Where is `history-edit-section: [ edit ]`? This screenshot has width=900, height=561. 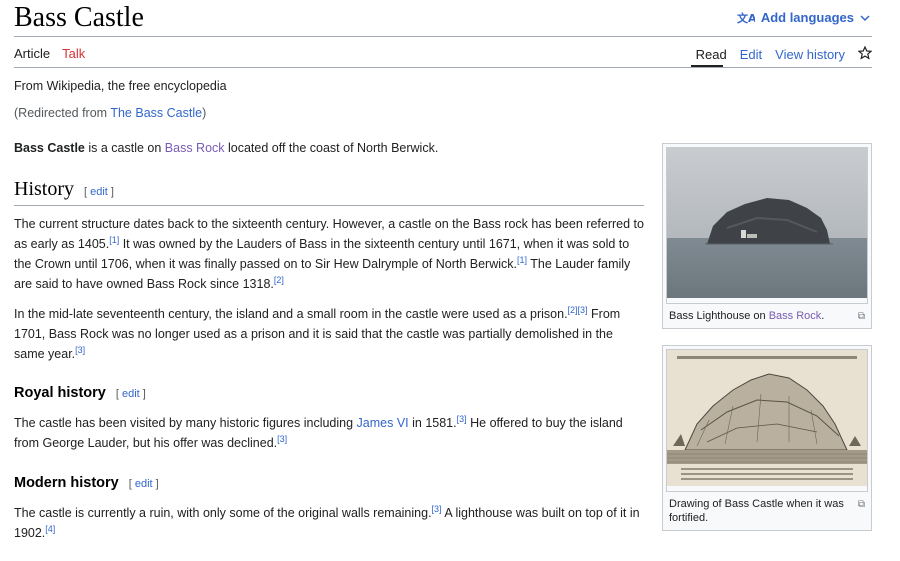 history-edit-section: [ edit ] is located at coordinates (99, 192).